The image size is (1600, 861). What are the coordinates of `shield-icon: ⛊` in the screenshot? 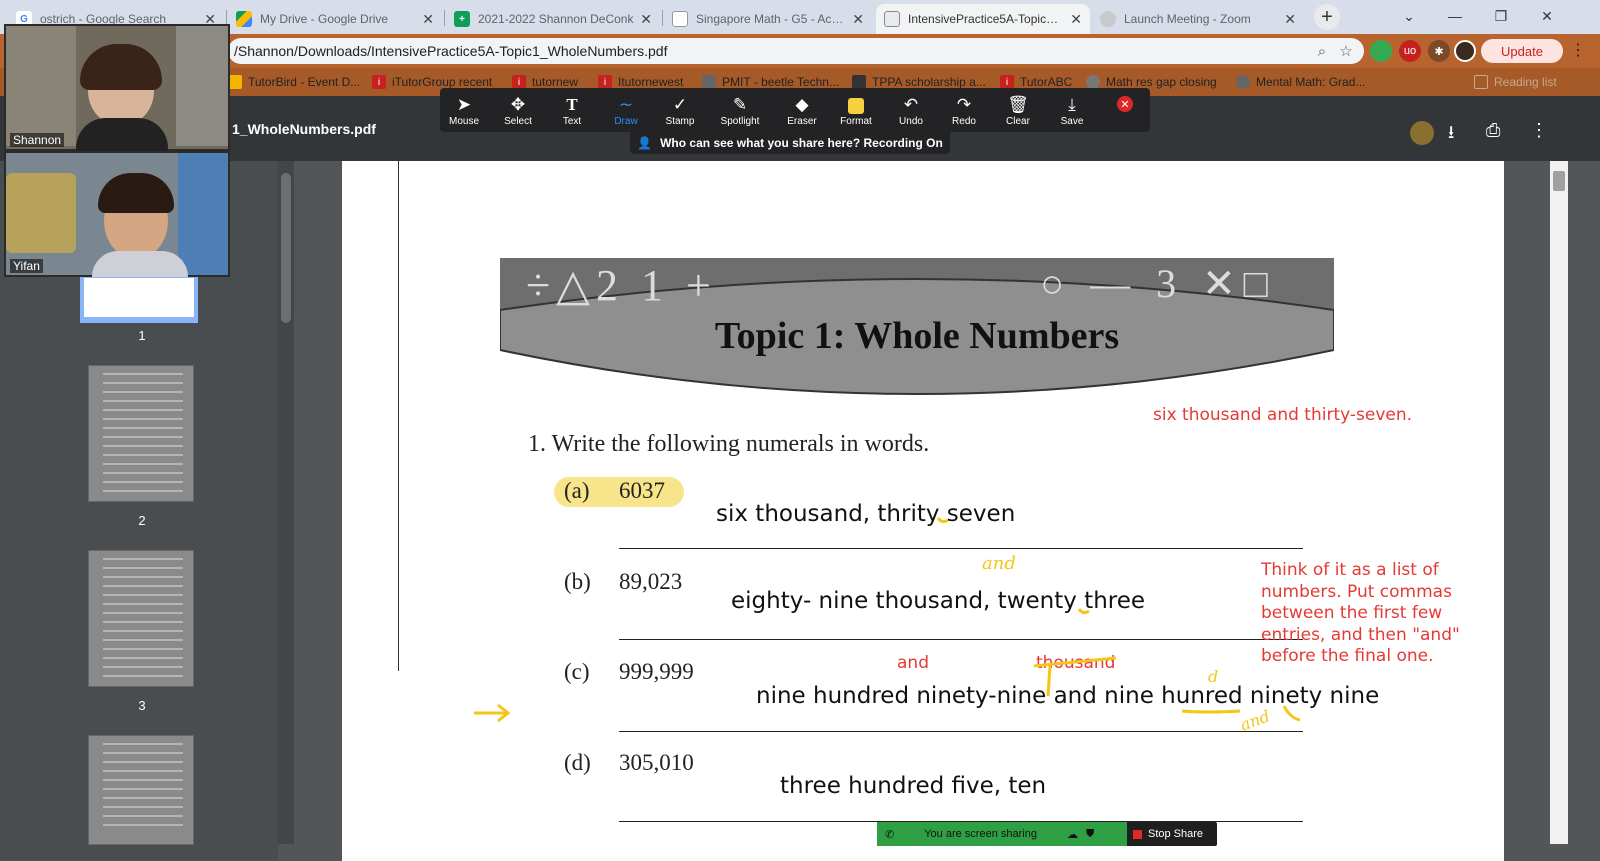 It's located at (1090, 833).